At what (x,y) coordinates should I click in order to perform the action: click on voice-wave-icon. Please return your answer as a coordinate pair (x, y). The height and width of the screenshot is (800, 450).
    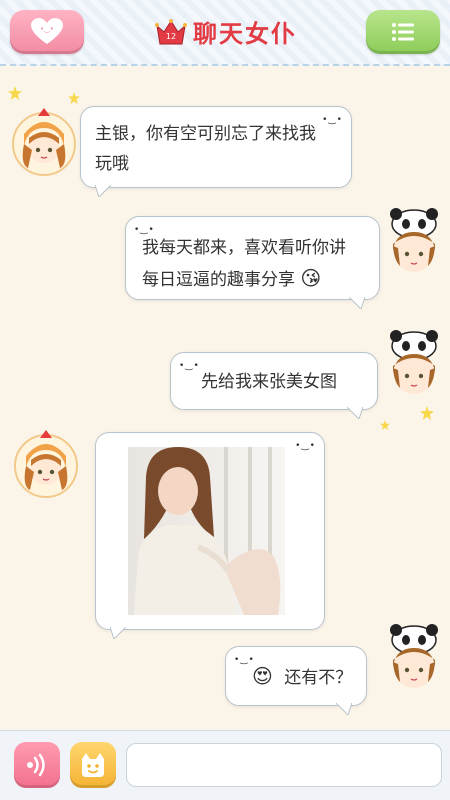
    Looking at the image, I should click on (36, 765).